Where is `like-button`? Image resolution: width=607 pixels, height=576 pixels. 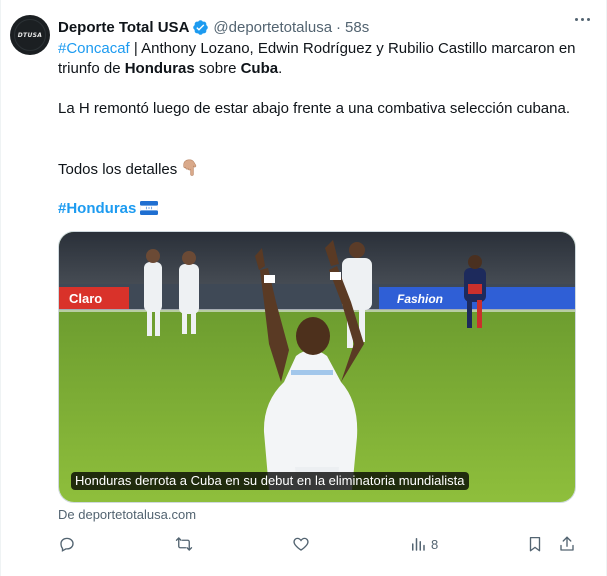 like-button is located at coordinates (301, 544).